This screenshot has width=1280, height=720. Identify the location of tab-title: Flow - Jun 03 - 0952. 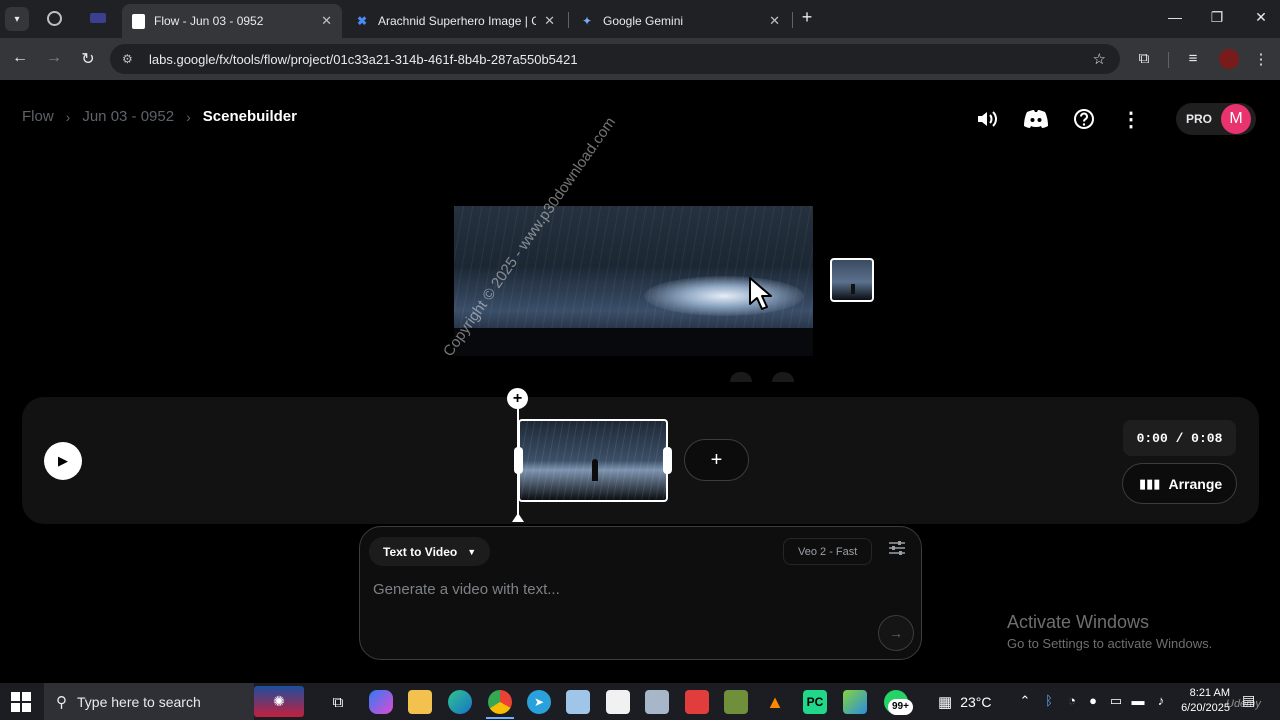
(209, 21).